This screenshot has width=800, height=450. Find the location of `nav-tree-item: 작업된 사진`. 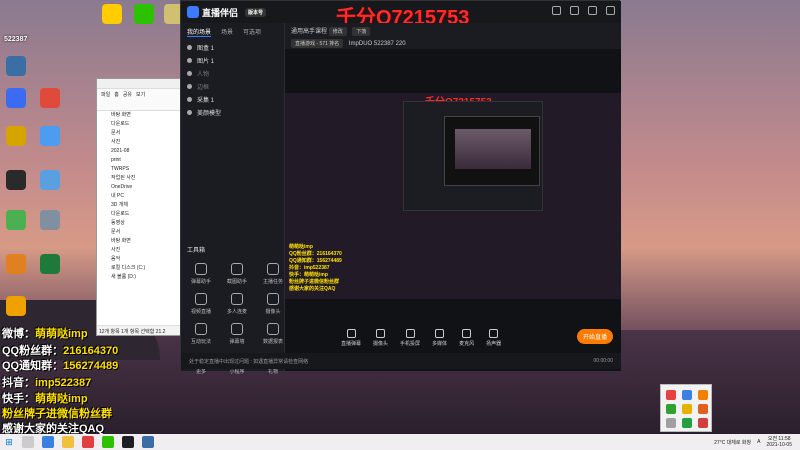

nav-tree-item: 작업된 사진 is located at coordinates (142, 178).